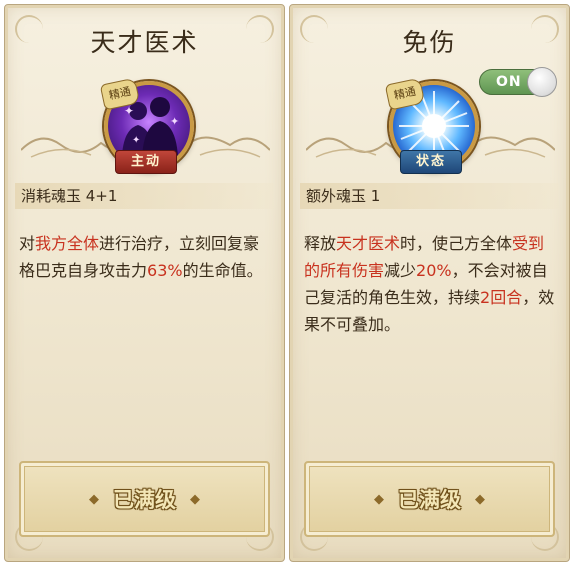  I want to click on description-text: 的生命值。, so click(222, 270).